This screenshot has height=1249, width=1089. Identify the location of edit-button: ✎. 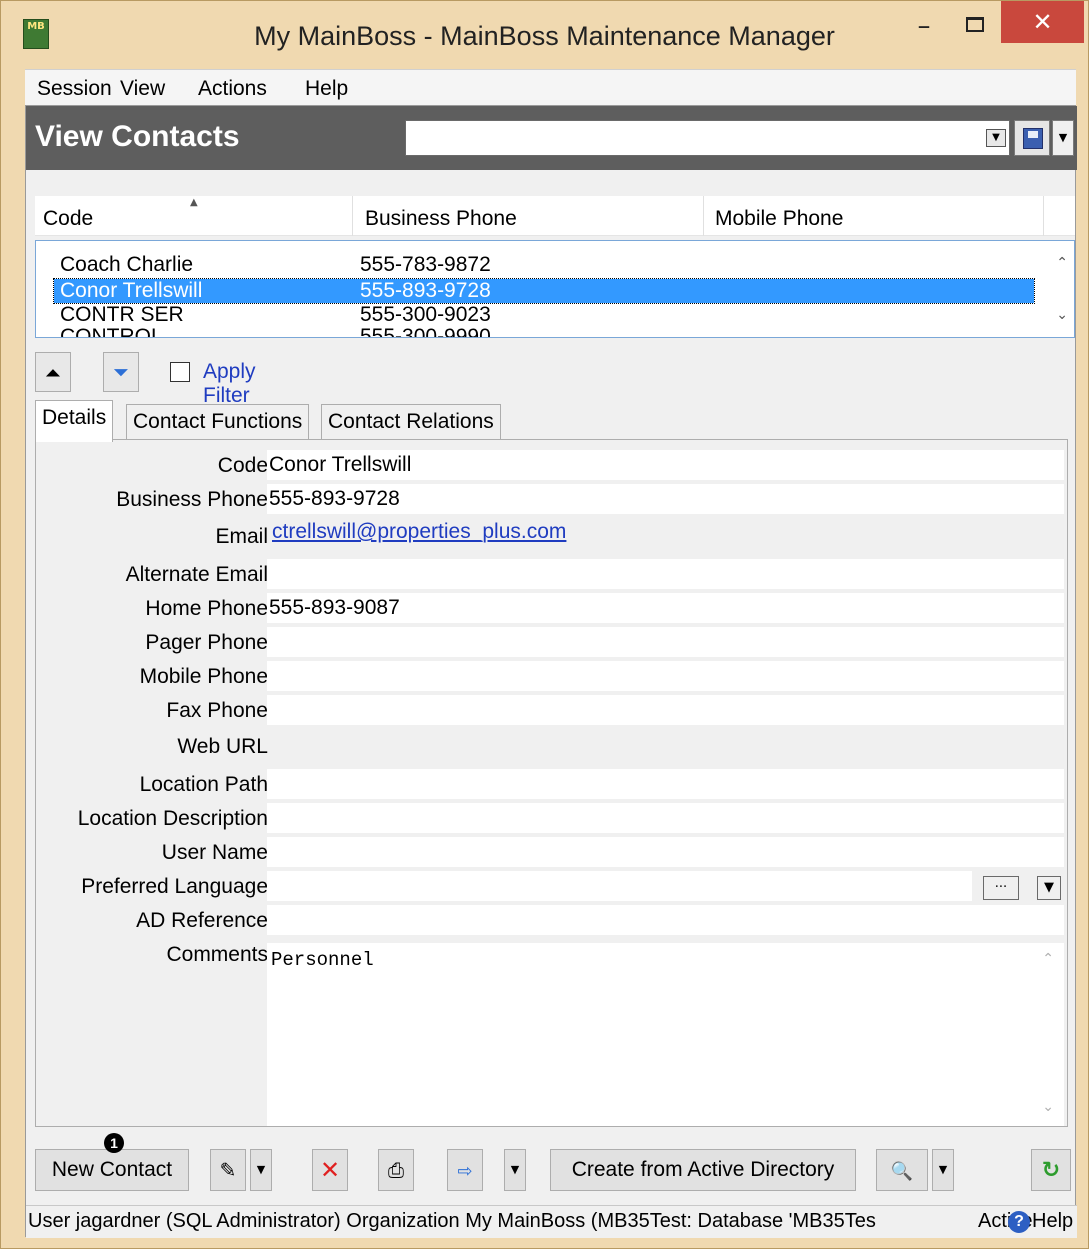
(228, 1170).